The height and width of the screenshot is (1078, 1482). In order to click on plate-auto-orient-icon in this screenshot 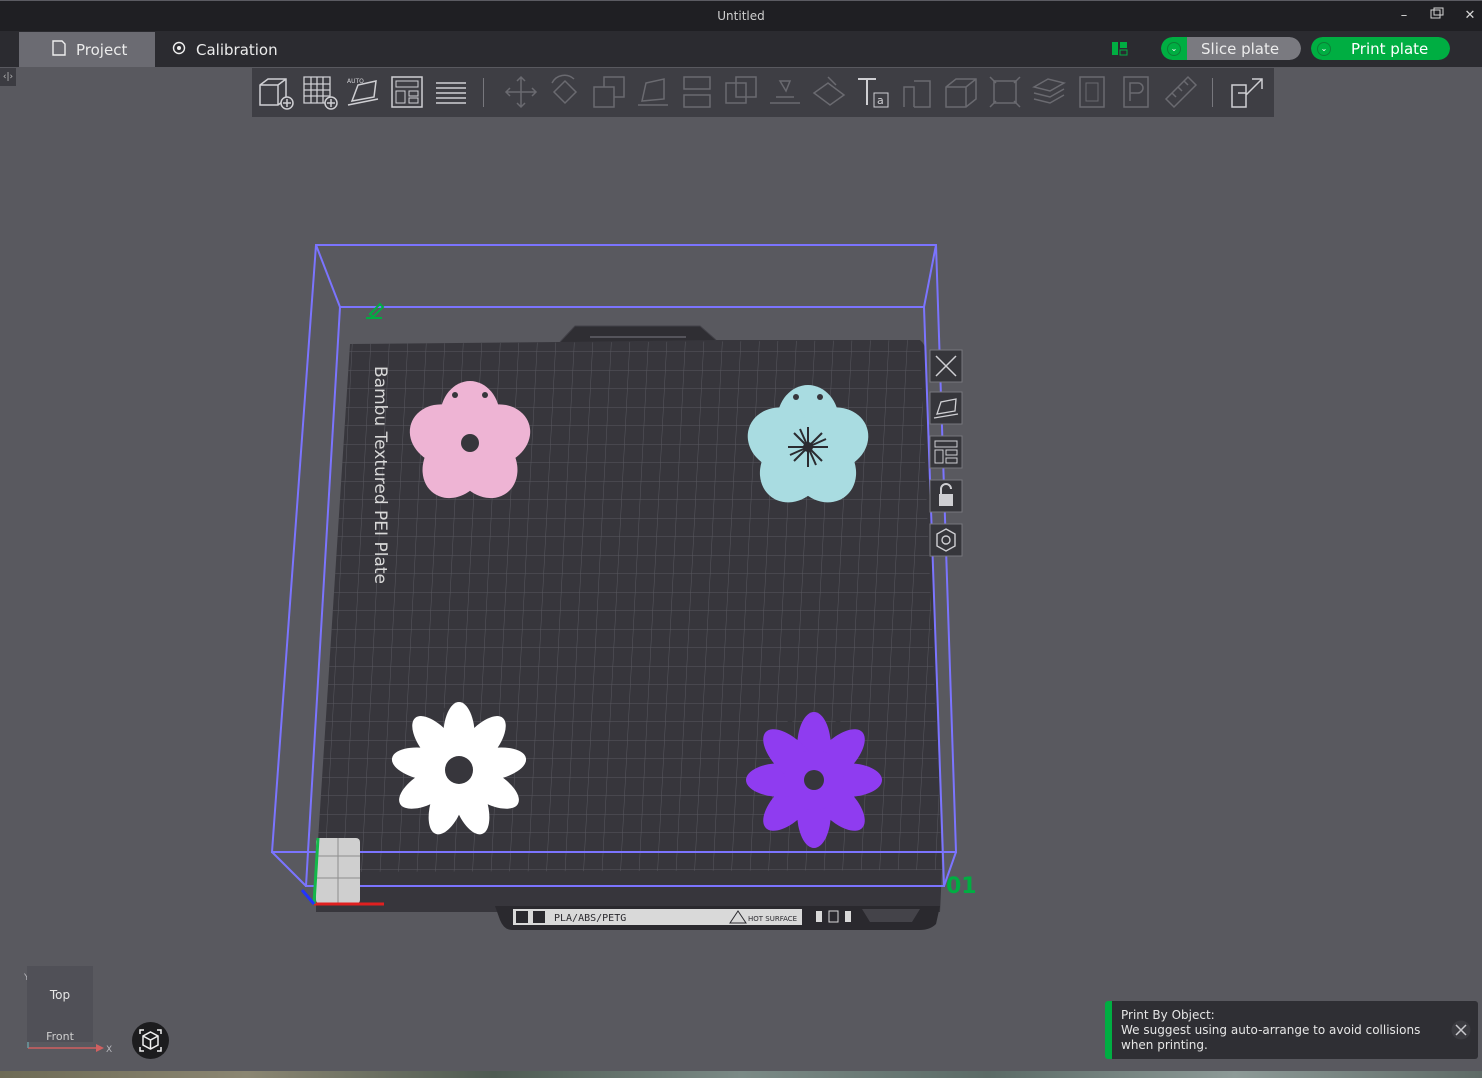, I will do `click(946, 408)`.